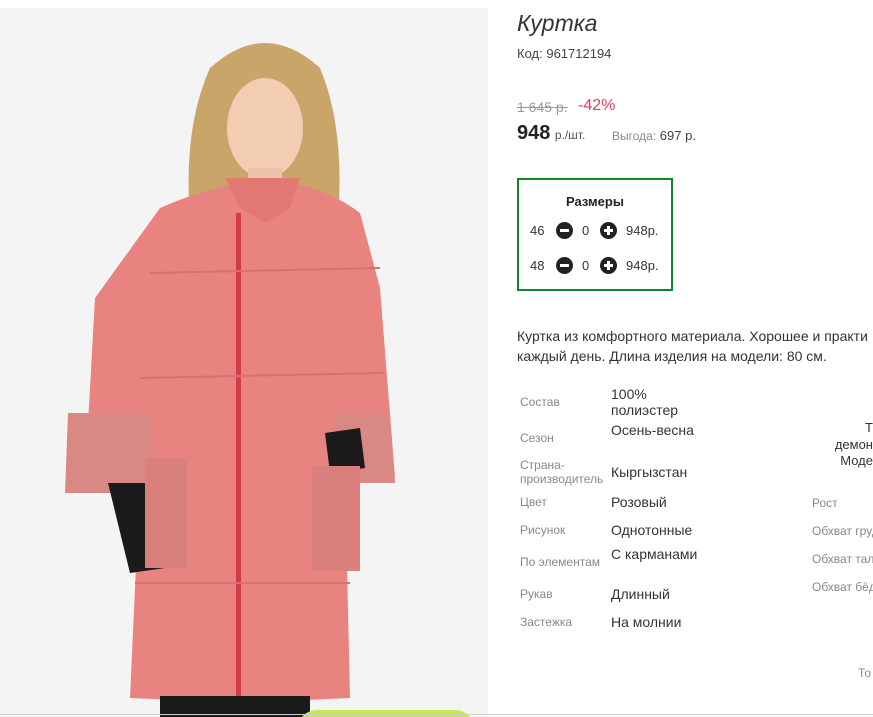 Image resolution: width=873 pixels, height=717 pixels. I want to click on price-value: 948, so click(534, 133).